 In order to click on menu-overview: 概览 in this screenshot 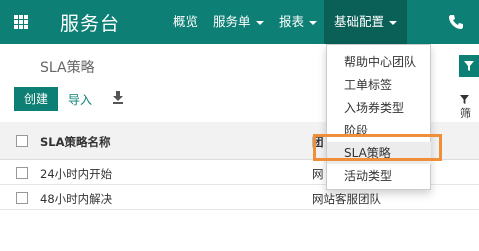, I will do `click(185, 22)`.